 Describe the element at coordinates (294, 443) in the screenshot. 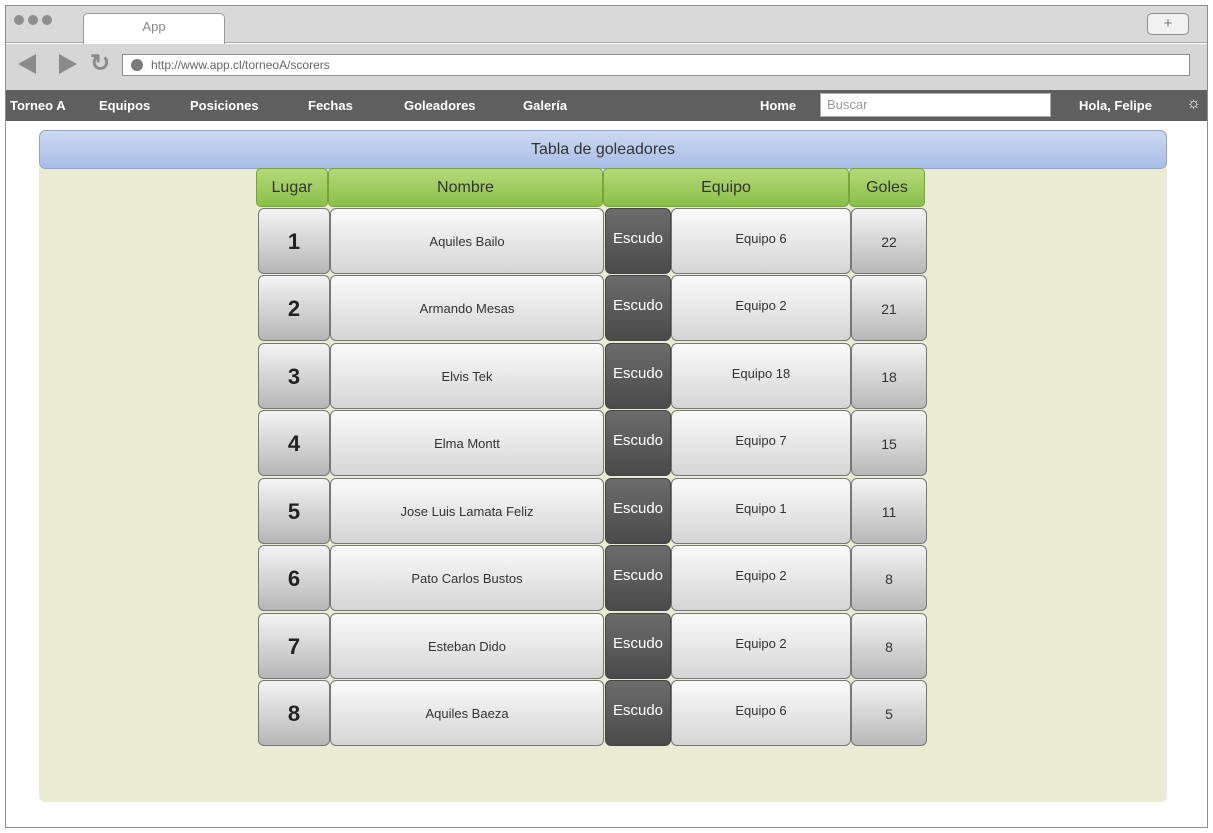

I see `place-cell: 4` at that location.